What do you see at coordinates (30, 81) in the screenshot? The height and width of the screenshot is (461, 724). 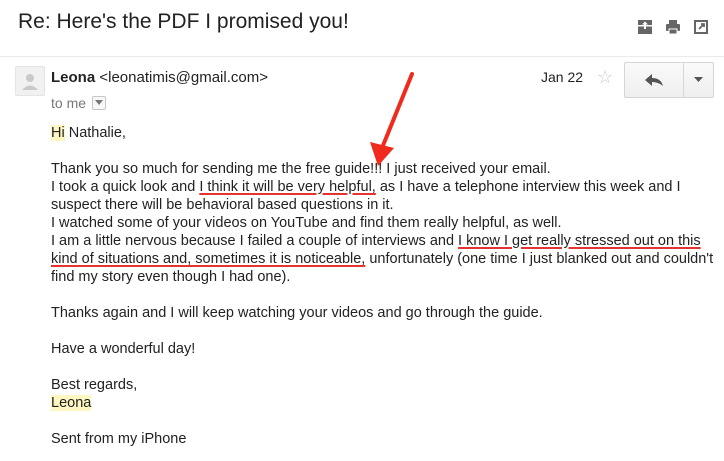 I see `avatar-icon` at bounding box center [30, 81].